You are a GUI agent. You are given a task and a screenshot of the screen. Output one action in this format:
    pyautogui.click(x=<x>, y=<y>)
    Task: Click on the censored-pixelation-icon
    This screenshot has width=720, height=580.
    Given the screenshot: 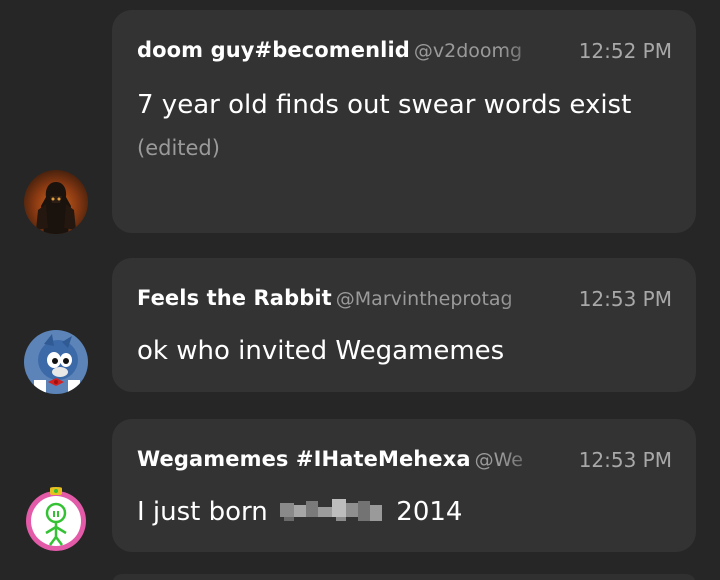 What is the action you would take?
    pyautogui.click(x=331, y=509)
    